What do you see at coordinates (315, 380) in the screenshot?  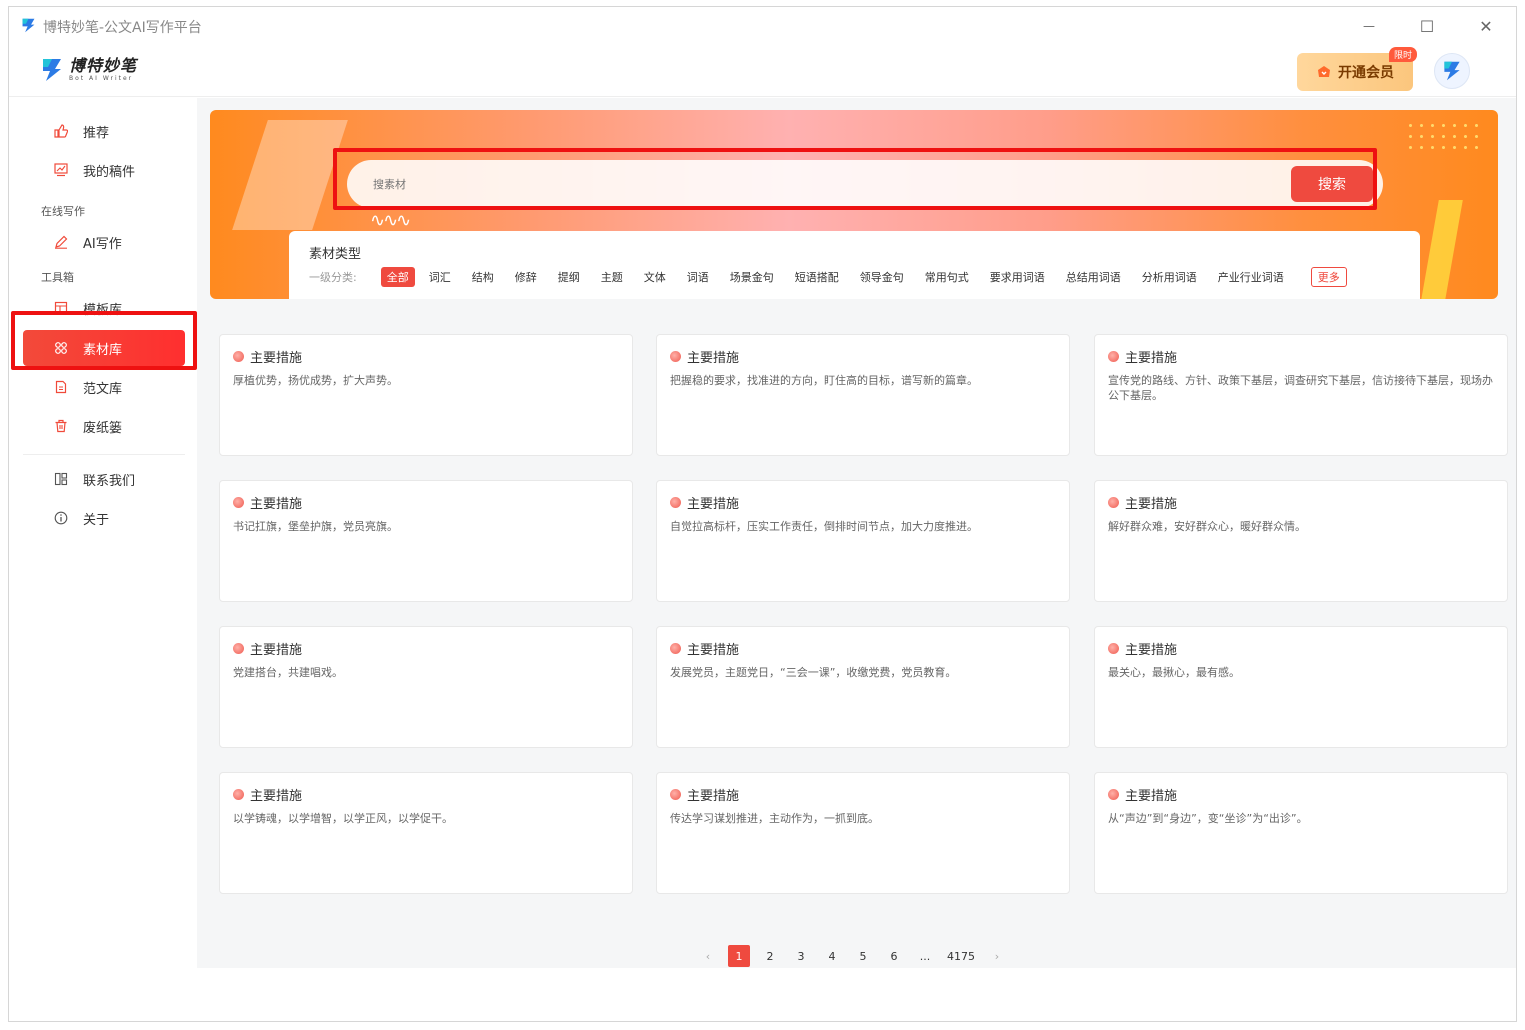 I see `card-text: 厚植优势，扬优成势，扩大声势。` at bounding box center [315, 380].